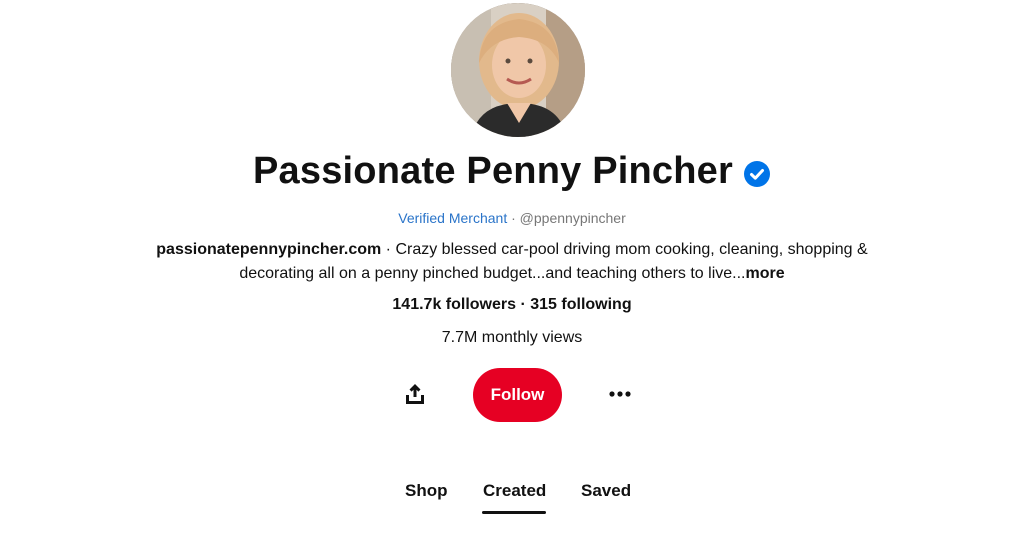  I want to click on tab-created: Created, so click(514, 491).